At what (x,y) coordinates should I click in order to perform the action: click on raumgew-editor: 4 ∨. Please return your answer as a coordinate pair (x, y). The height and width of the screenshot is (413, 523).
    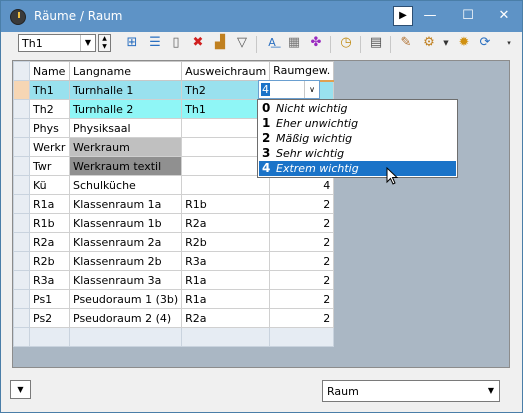
    Looking at the image, I should click on (289, 89).